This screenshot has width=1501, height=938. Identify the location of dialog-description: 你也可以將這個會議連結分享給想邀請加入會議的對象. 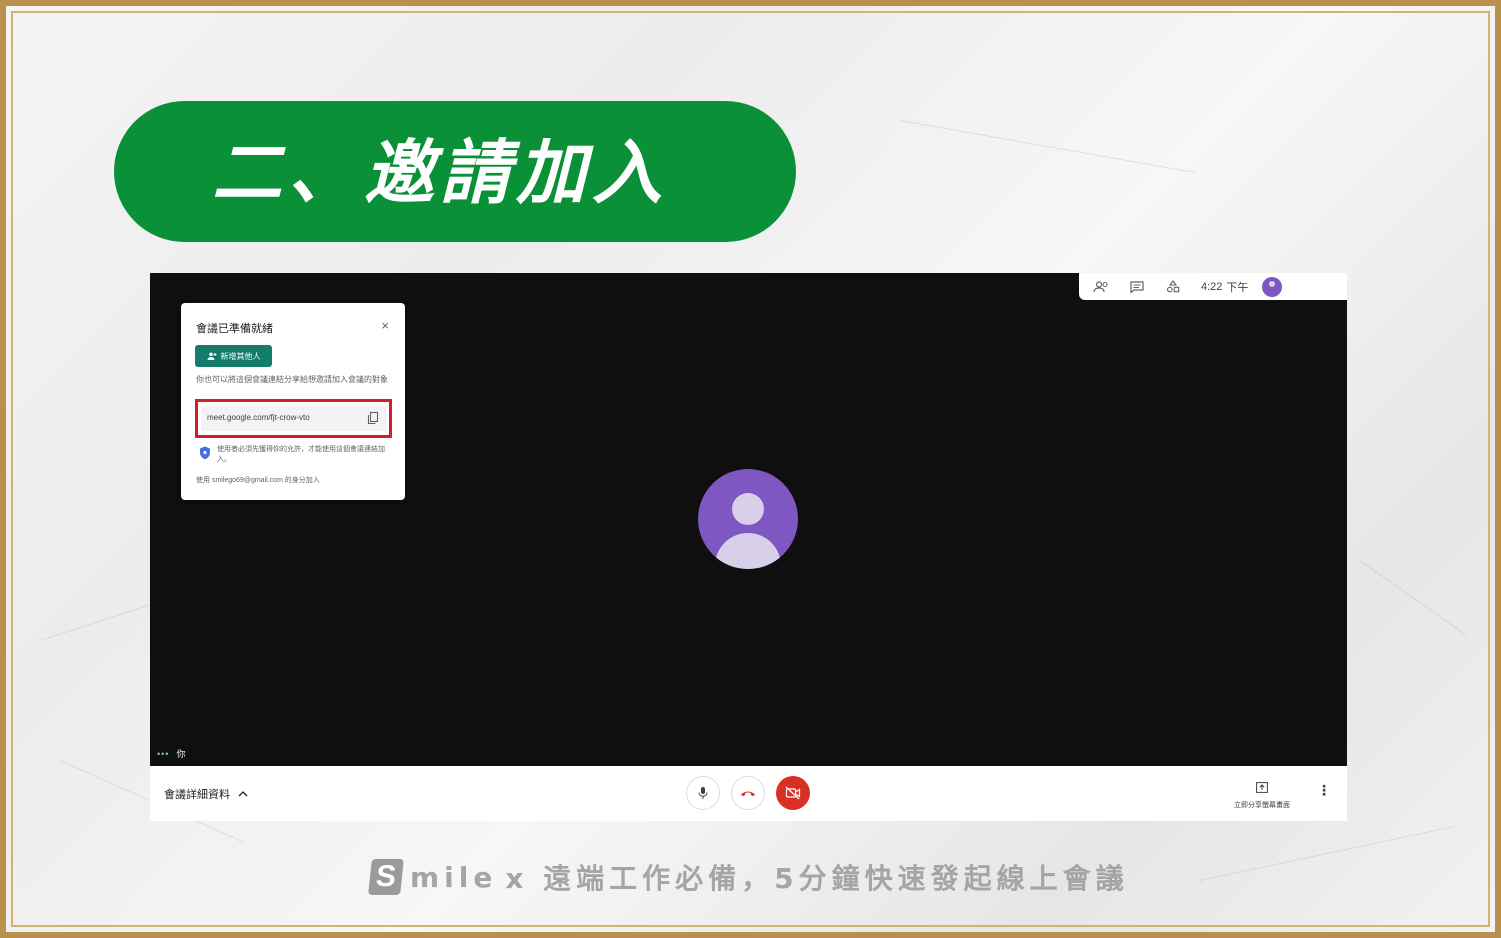
(292, 379).